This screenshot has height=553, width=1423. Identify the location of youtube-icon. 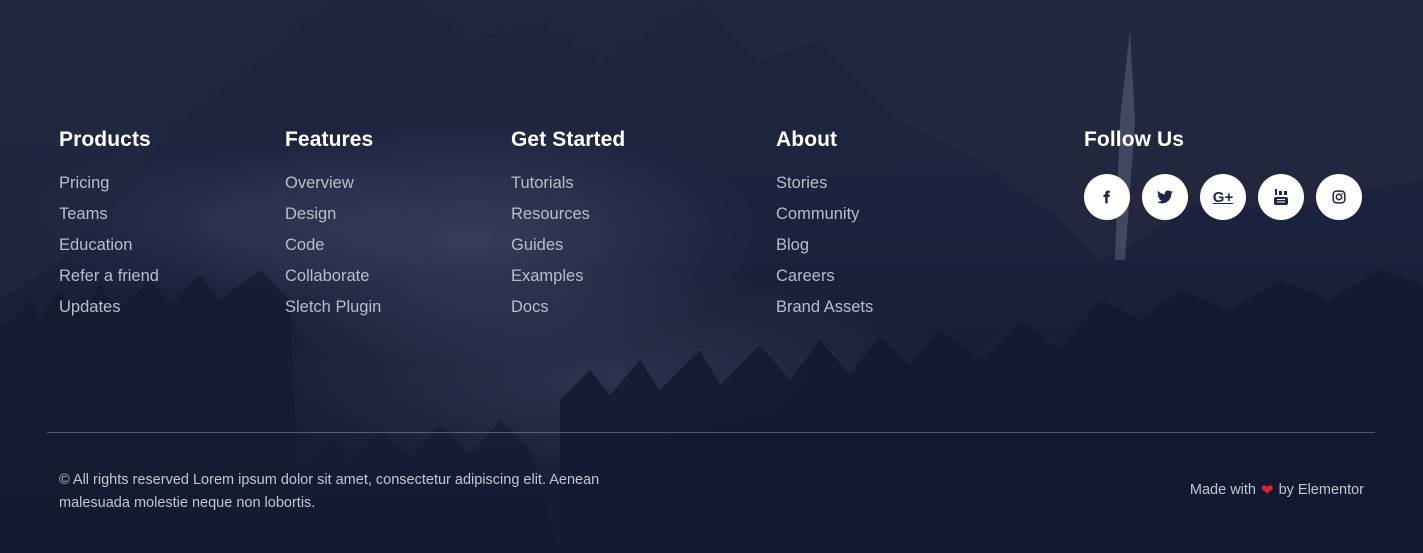
(1281, 197).